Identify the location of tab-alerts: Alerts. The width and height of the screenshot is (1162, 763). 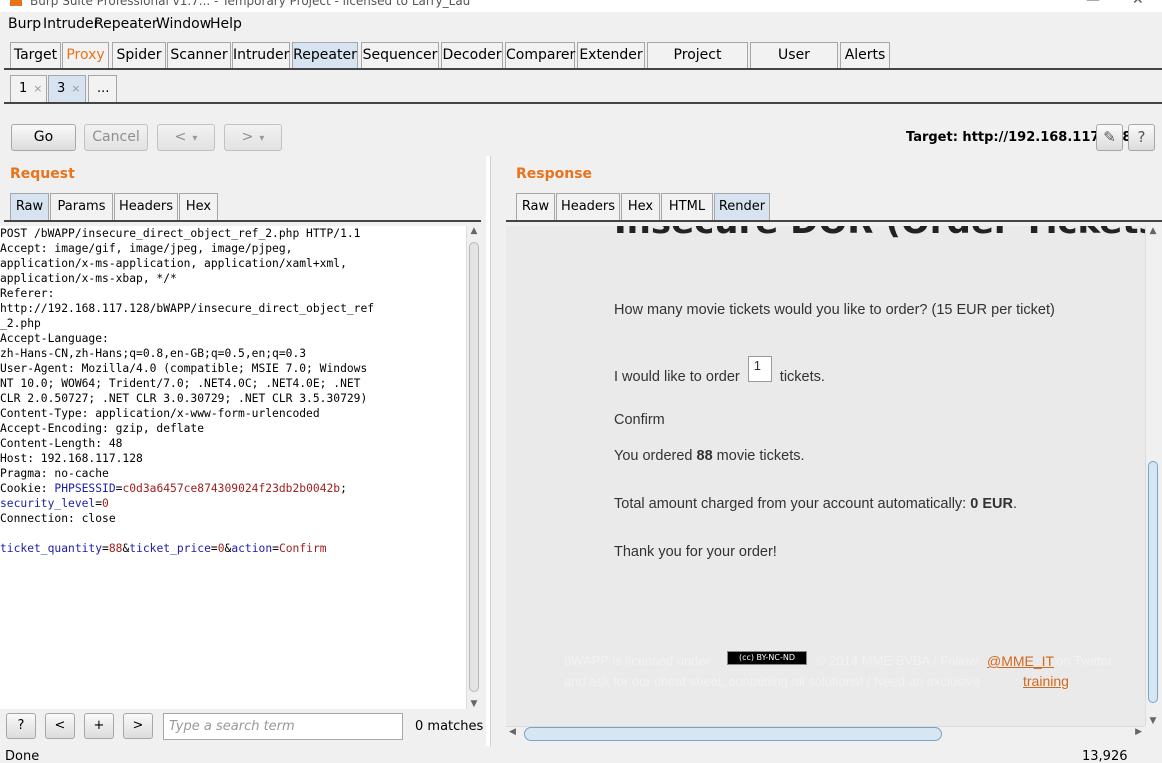
(865, 55).